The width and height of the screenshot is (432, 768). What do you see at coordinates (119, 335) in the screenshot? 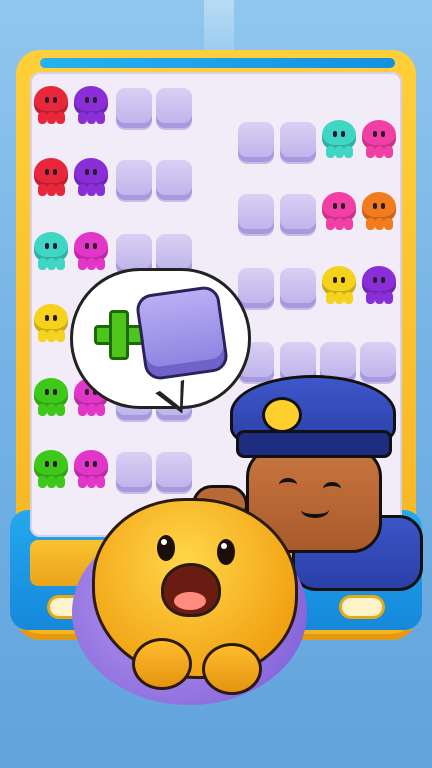
I see `plus-icon` at bounding box center [119, 335].